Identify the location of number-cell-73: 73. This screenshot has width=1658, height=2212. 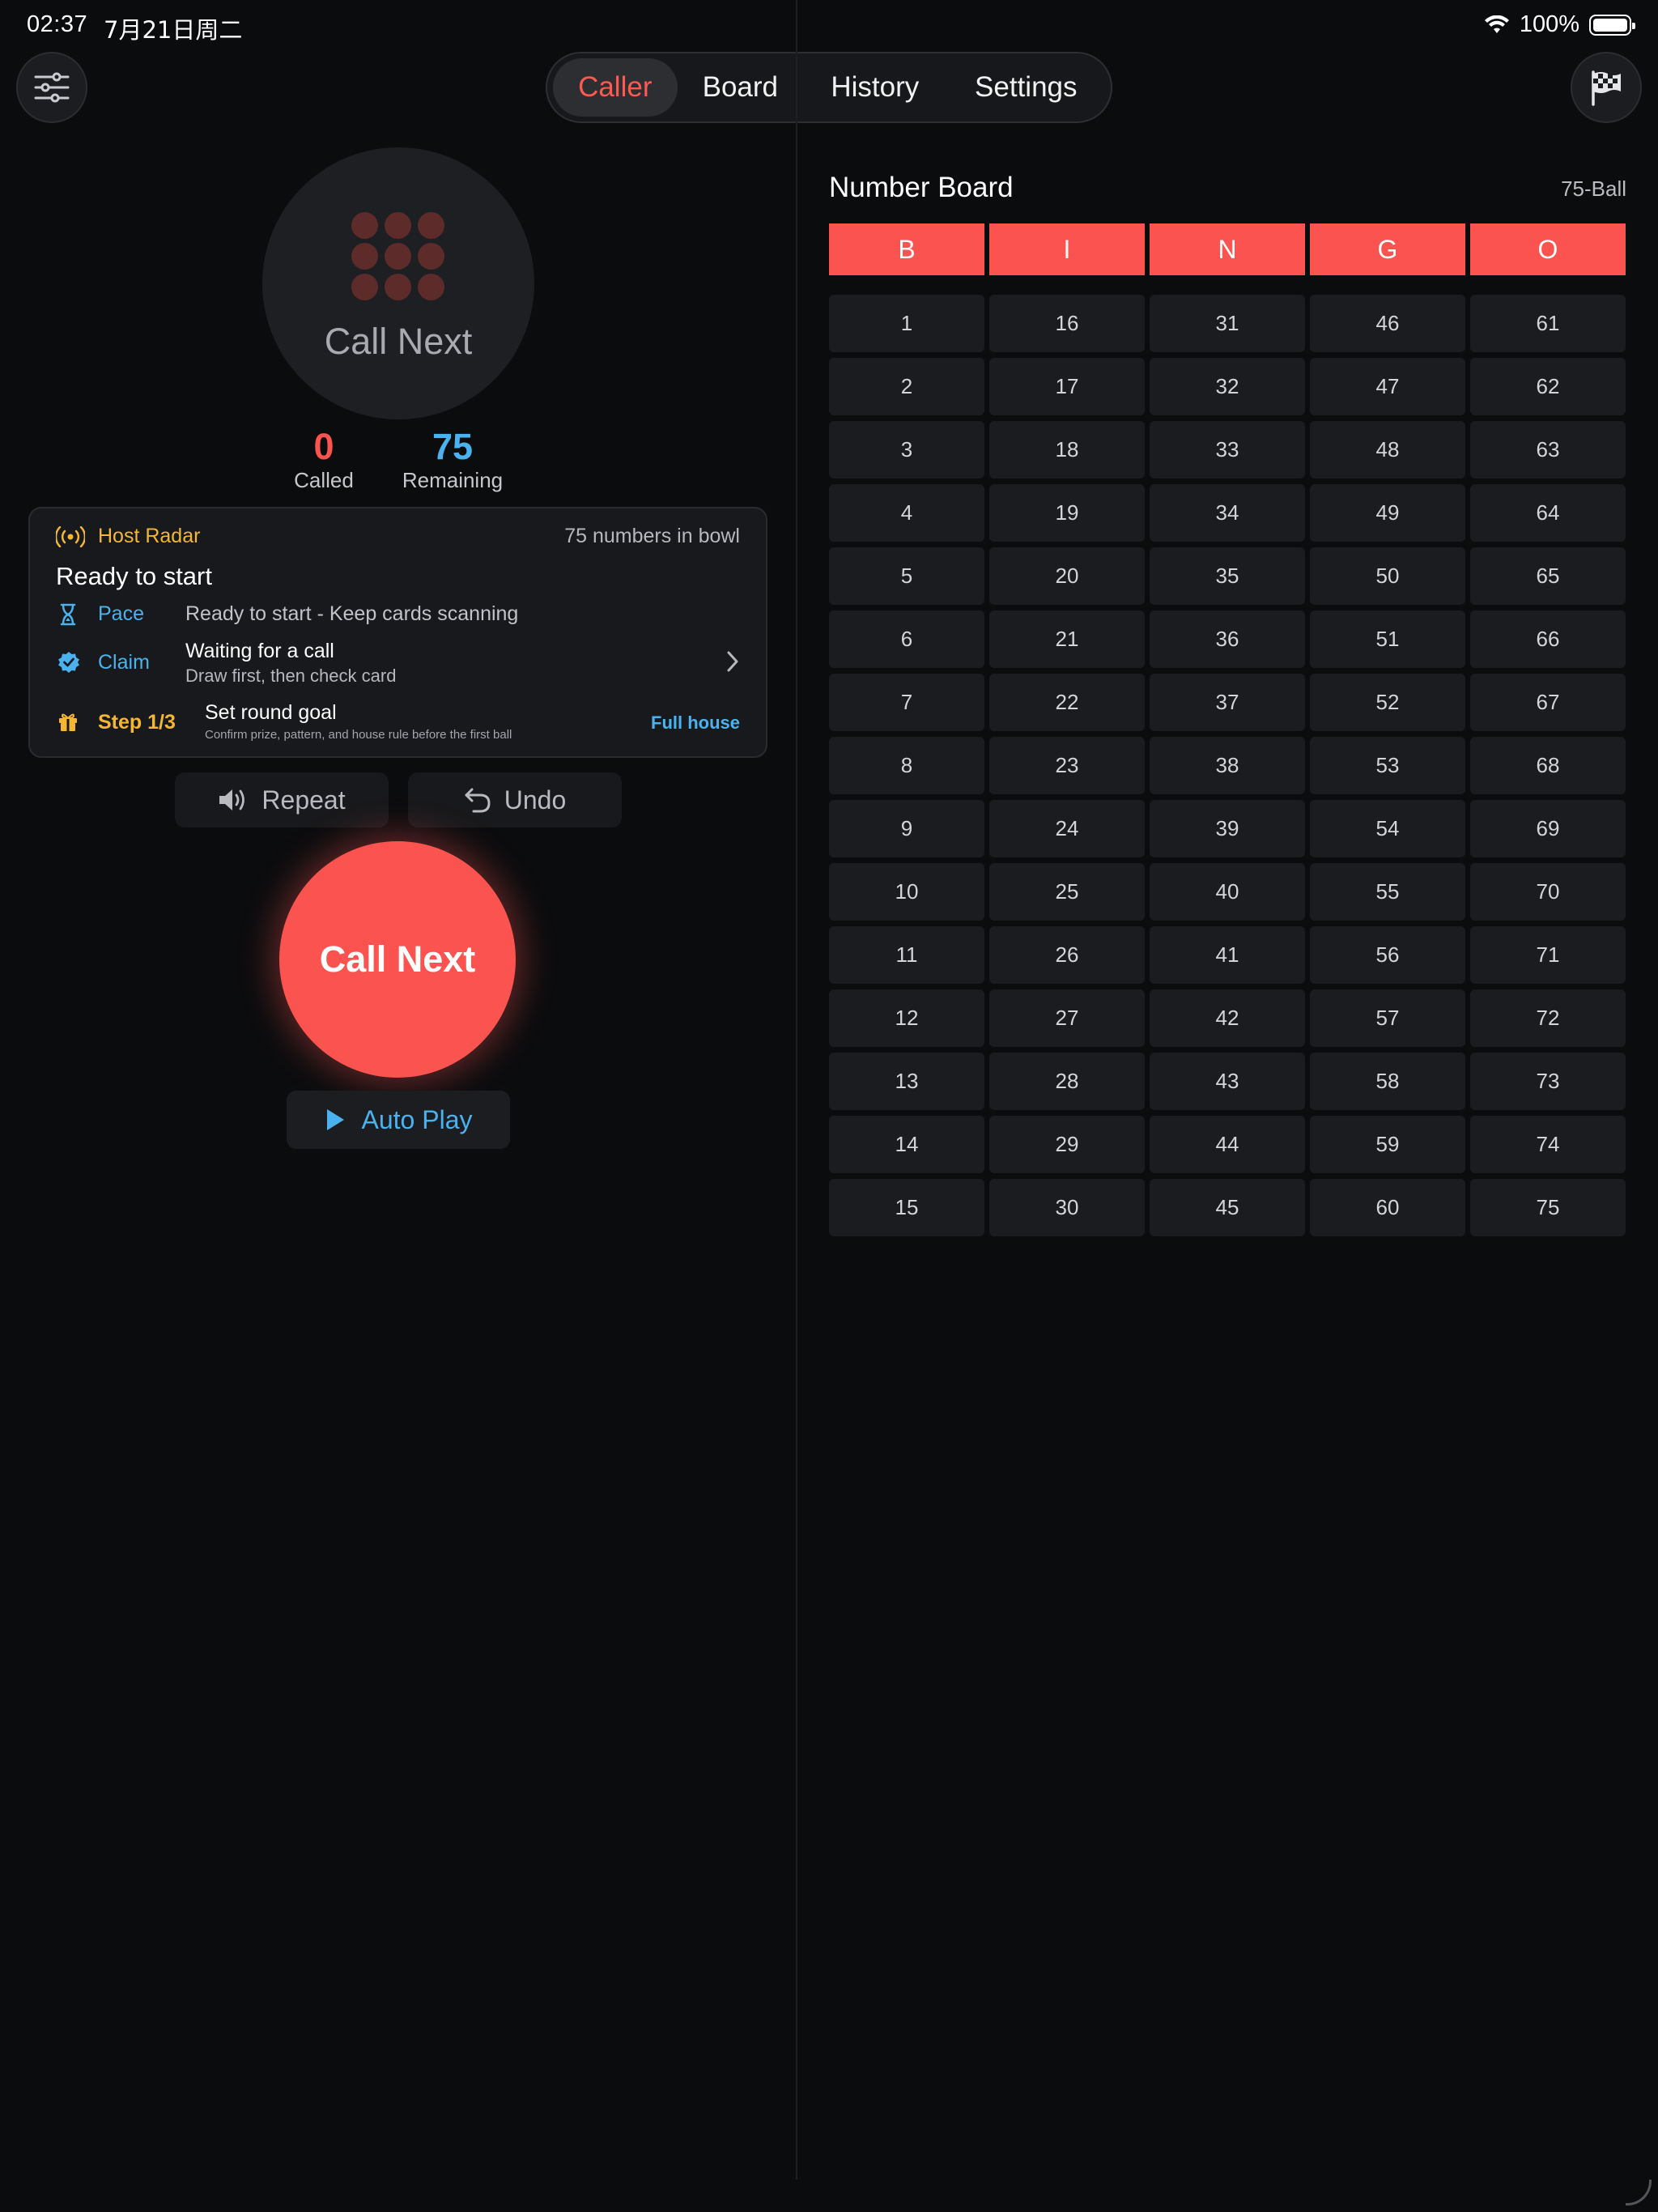
(1548, 1081).